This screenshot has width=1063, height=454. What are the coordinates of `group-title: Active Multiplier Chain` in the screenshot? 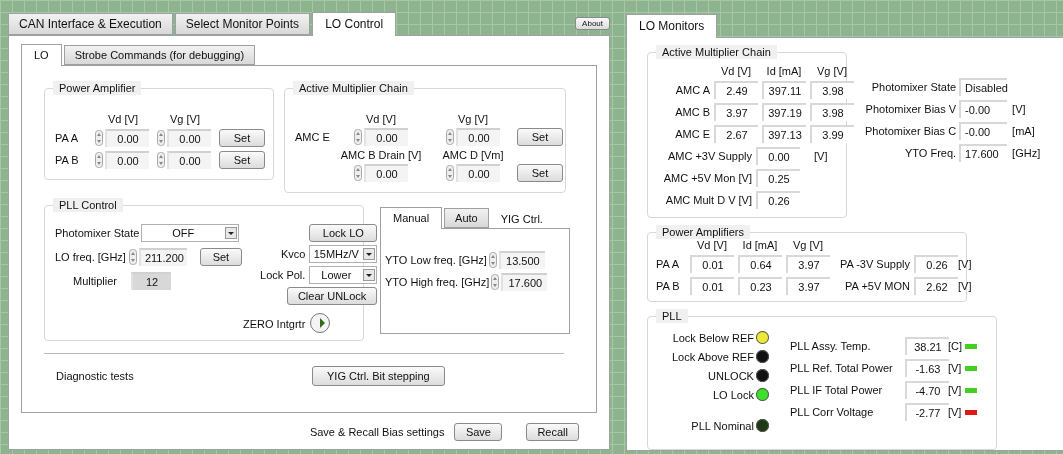 It's located at (716, 52).